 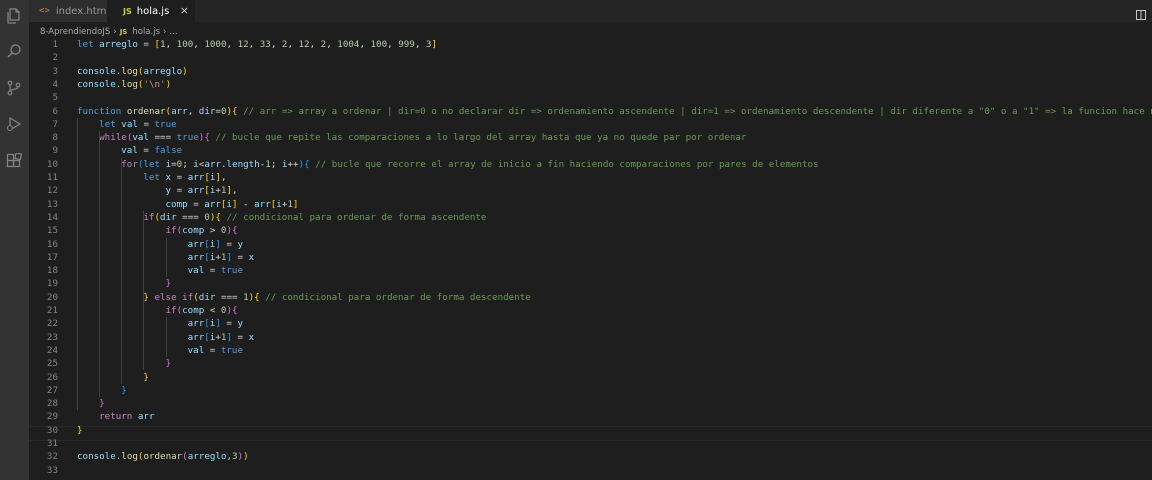 What do you see at coordinates (590, 97) in the screenshot?
I see `code-line: 5` at bounding box center [590, 97].